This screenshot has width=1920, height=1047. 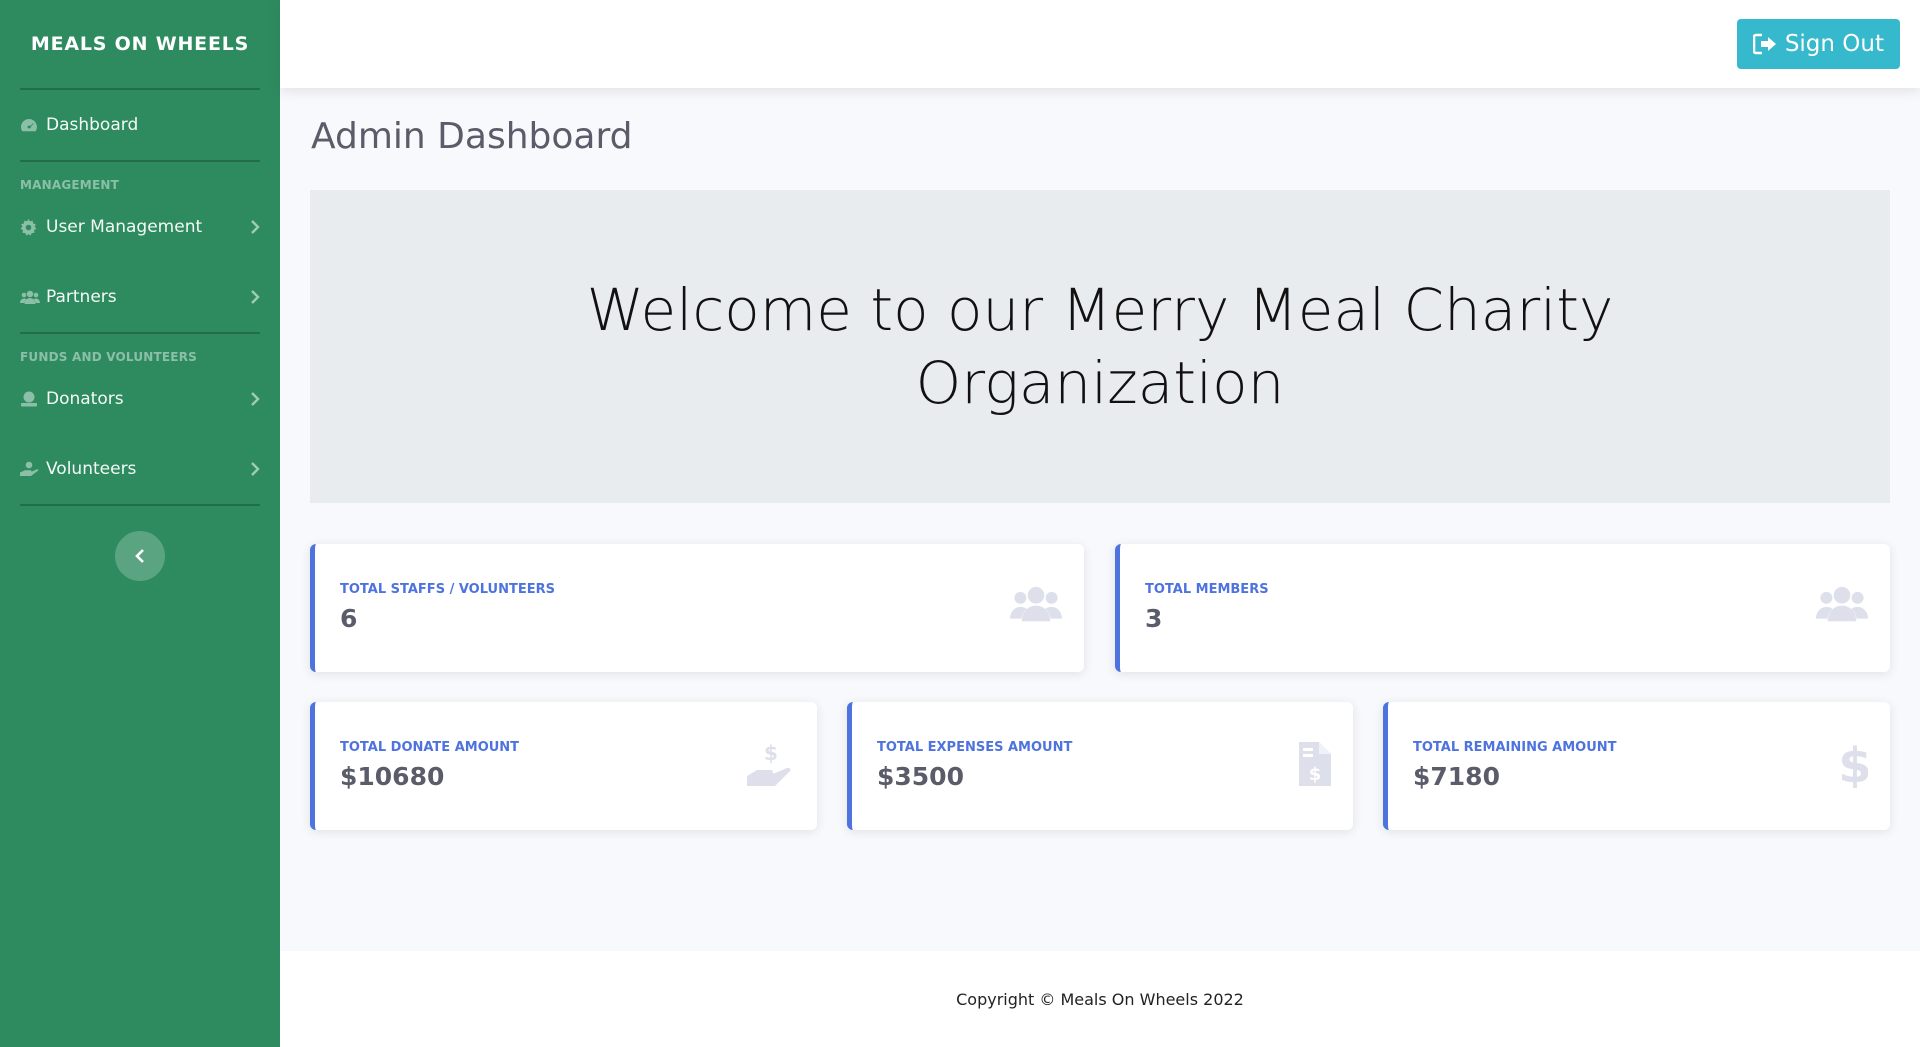 What do you see at coordinates (91, 469) in the screenshot?
I see `sidebar-item-label: Volunteers` at bounding box center [91, 469].